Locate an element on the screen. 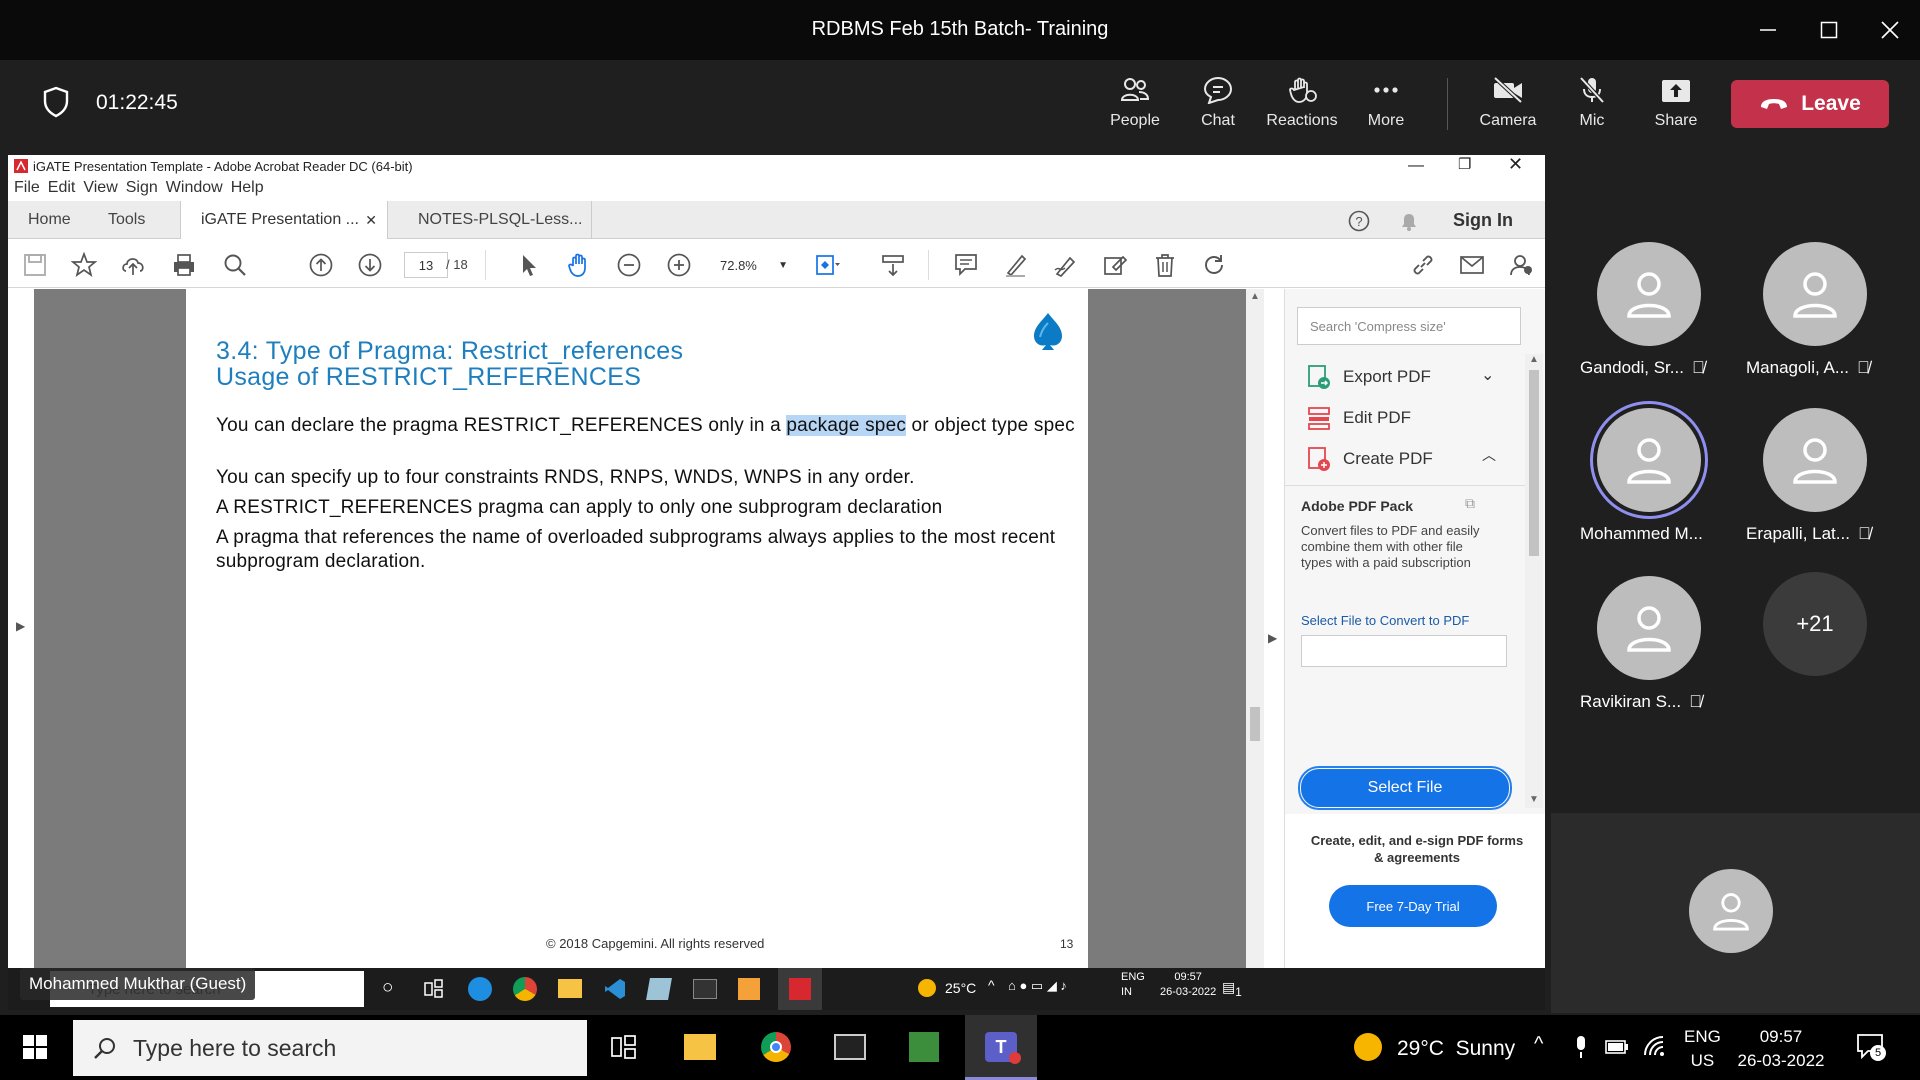  edit-pdf-item: Edit PDF is located at coordinates (1359, 418).